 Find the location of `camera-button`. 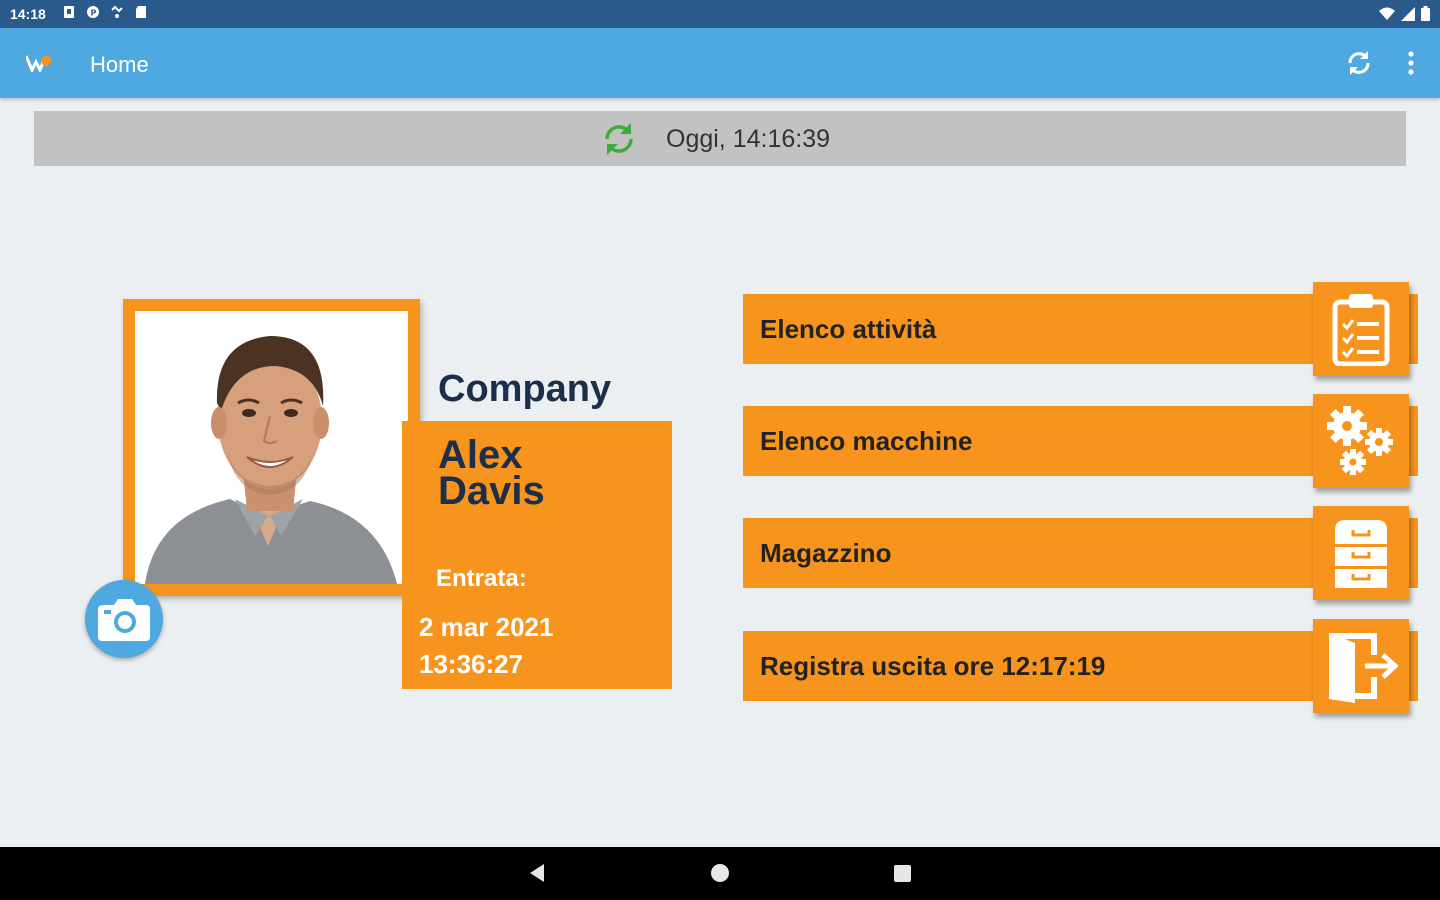

camera-button is located at coordinates (124, 619).